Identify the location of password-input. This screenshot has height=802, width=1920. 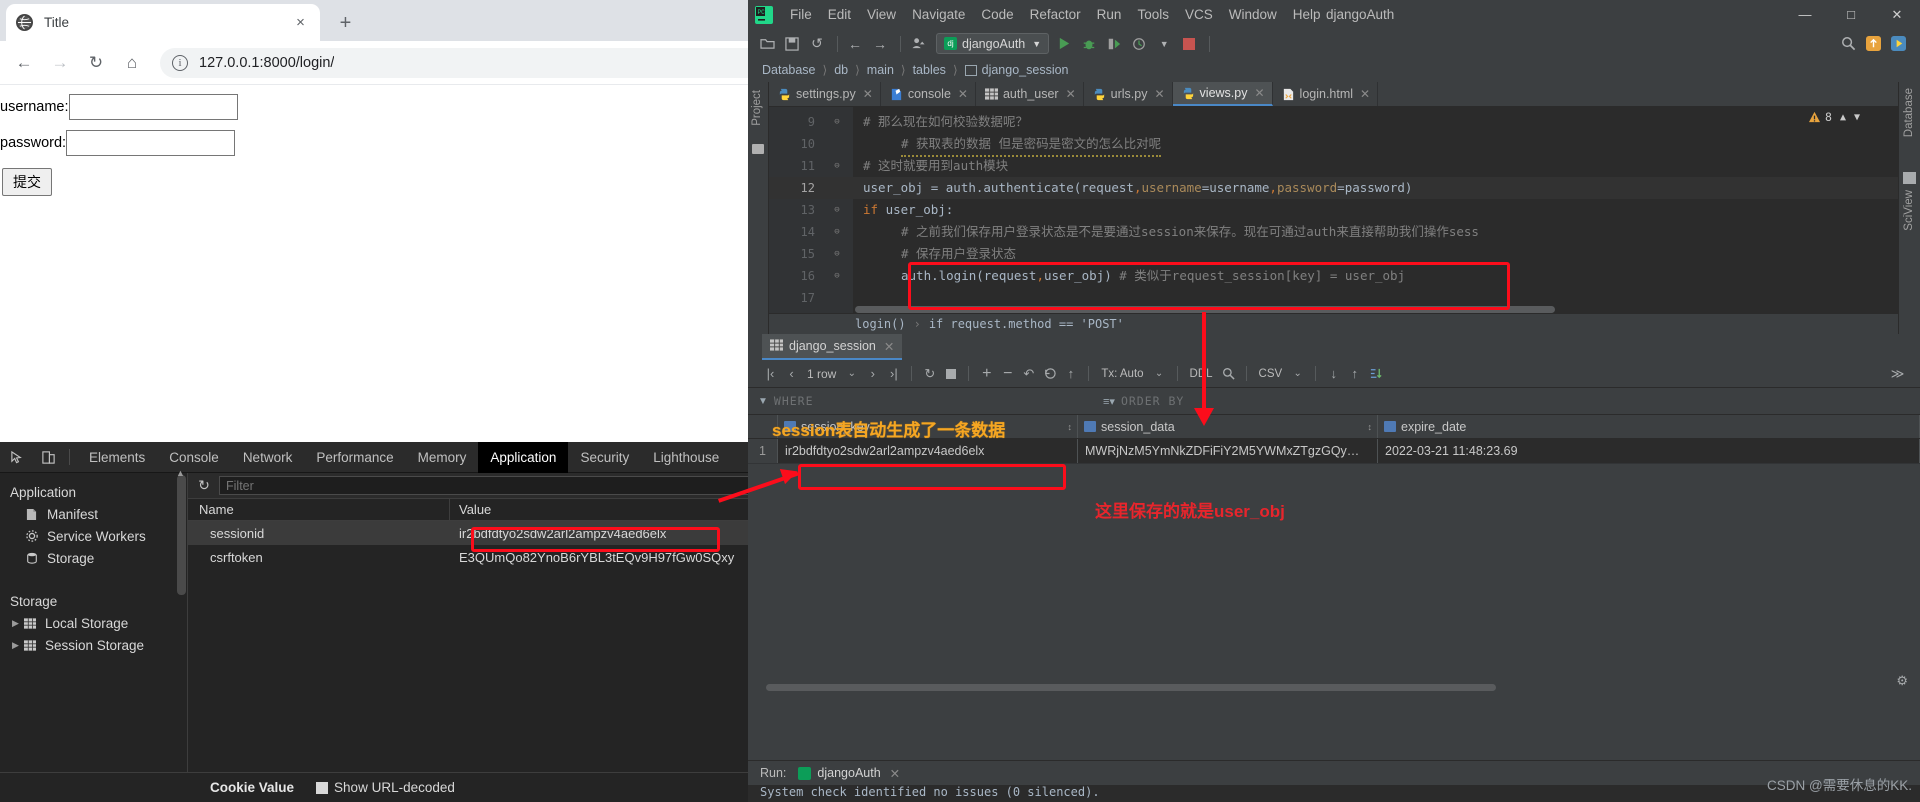
(151, 143).